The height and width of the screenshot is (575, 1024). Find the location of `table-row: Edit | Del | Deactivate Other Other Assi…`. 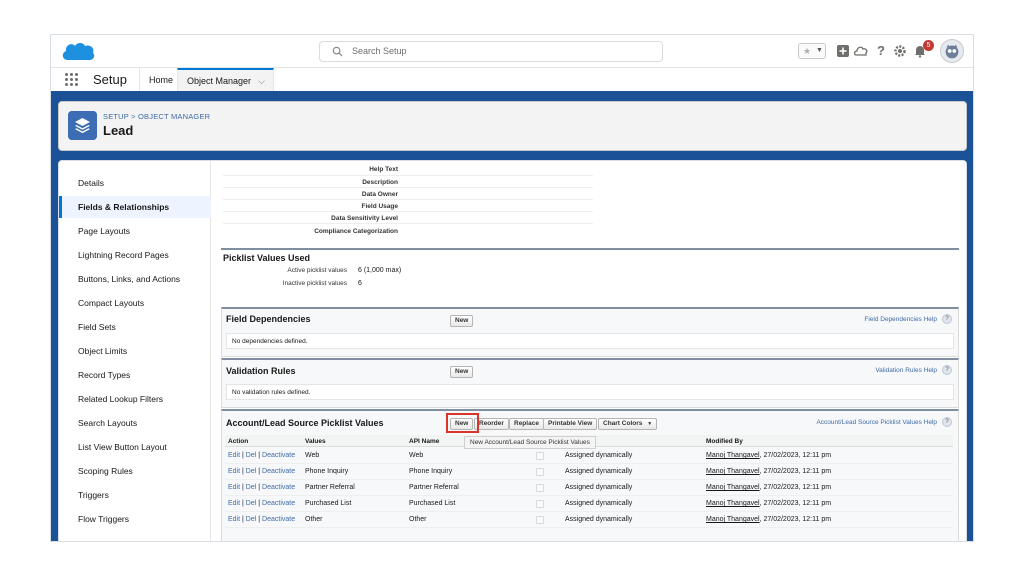

table-row: Edit | Del | Deactivate Other Other Assi… is located at coordinates (589, 520).